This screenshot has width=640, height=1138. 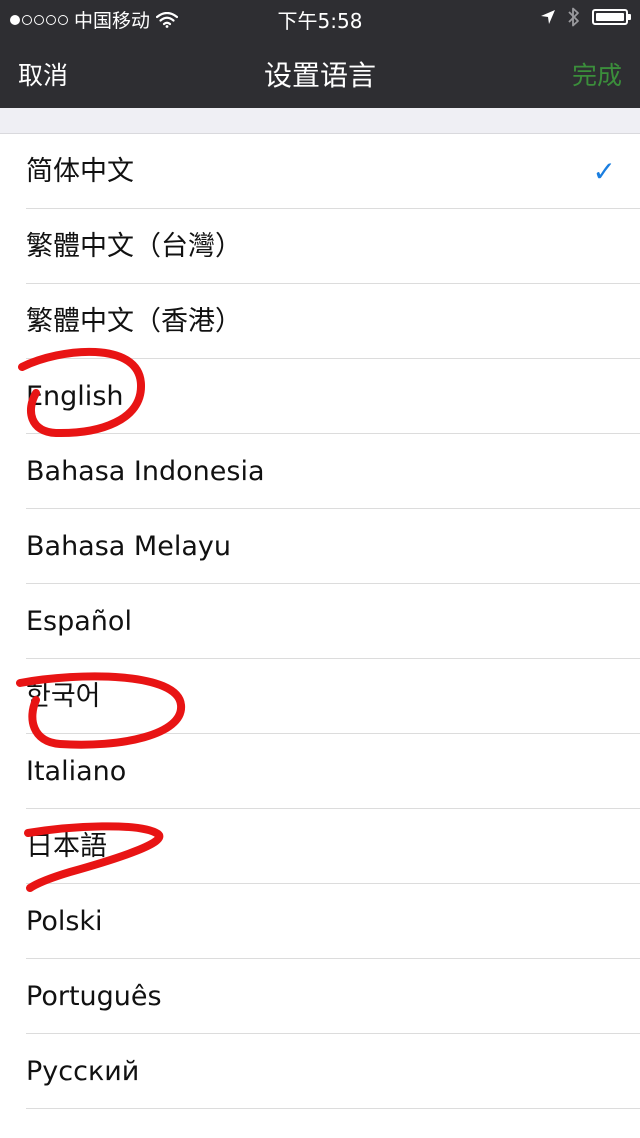 What do you see at coordinates (320, 921) in the screenshot?
I see `language-item-polski: Polski` at bounding box center [320, 921].